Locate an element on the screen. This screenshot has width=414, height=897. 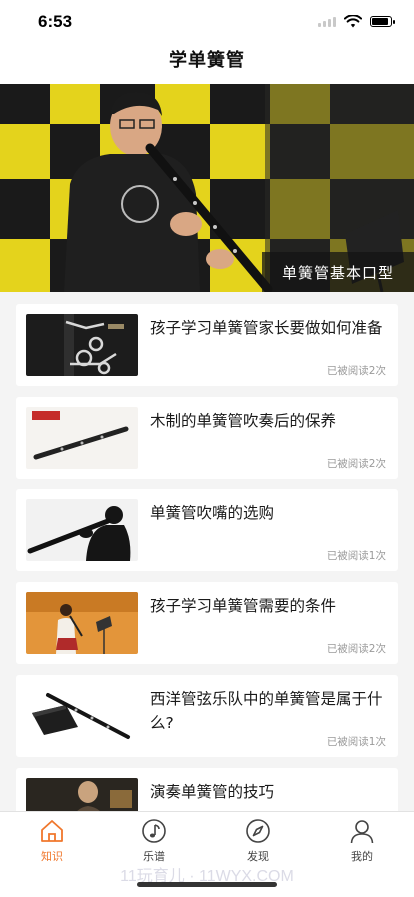
tab-sheet-music: 乐谱 is located at coordinates (154, 841).